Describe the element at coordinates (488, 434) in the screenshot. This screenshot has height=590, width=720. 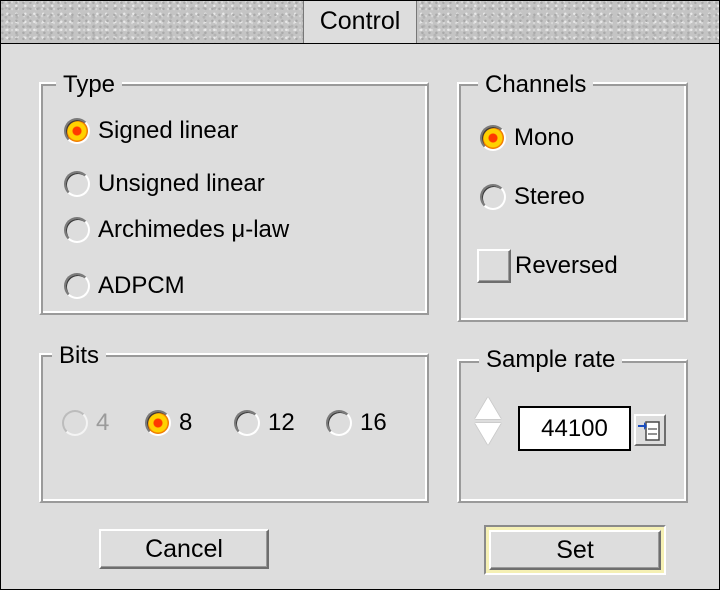
I see `down-arrow-icon` at that location.